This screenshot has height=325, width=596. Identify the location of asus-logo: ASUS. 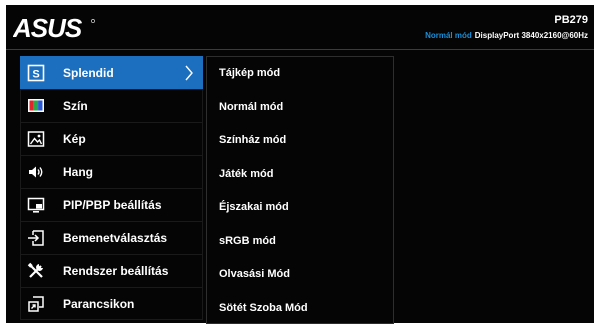
(54, 29).